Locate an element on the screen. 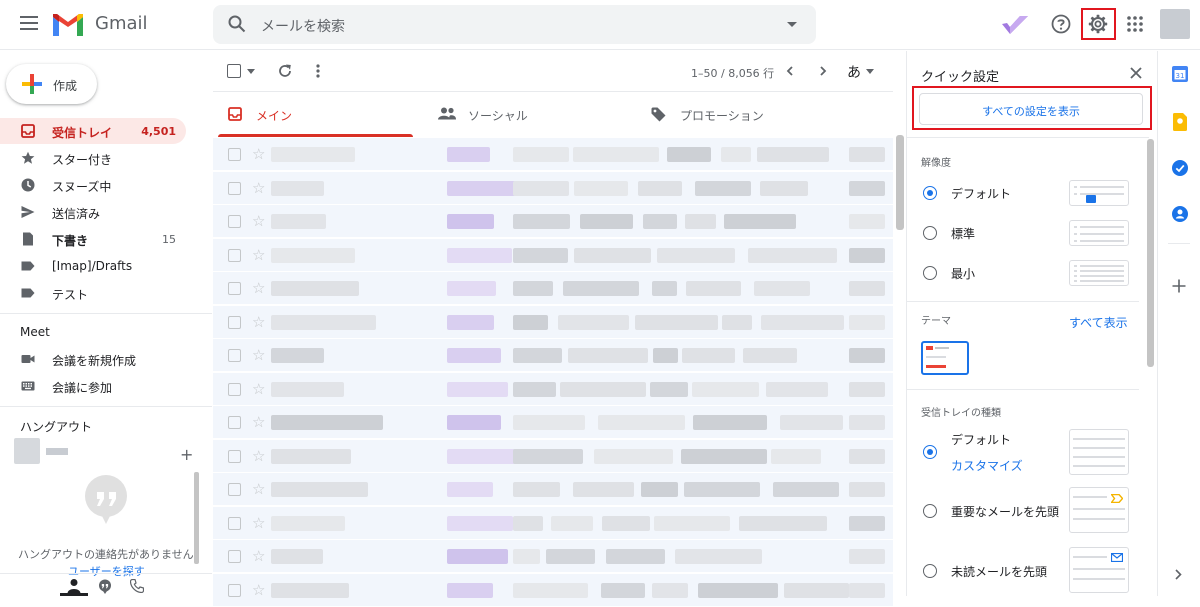 The image size is (1200, 607). calendar-icon: 31 is located at coordinates (1180, 74).